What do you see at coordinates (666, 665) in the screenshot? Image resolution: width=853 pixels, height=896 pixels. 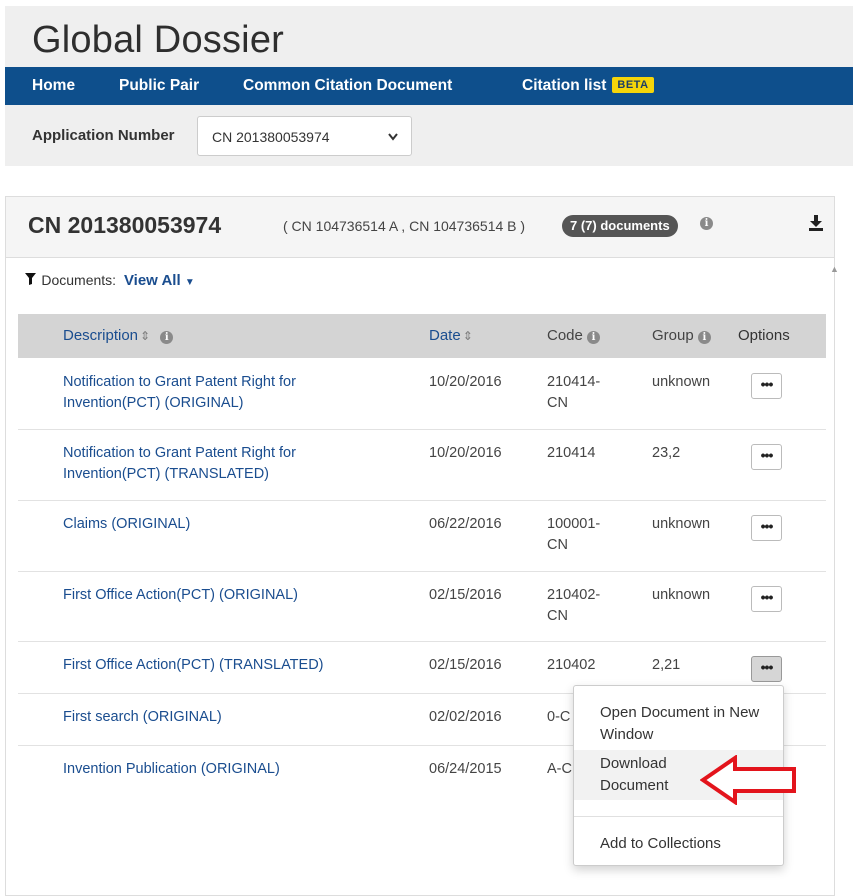 I see `document-group: 2,21` at bounding box center [666, 665].